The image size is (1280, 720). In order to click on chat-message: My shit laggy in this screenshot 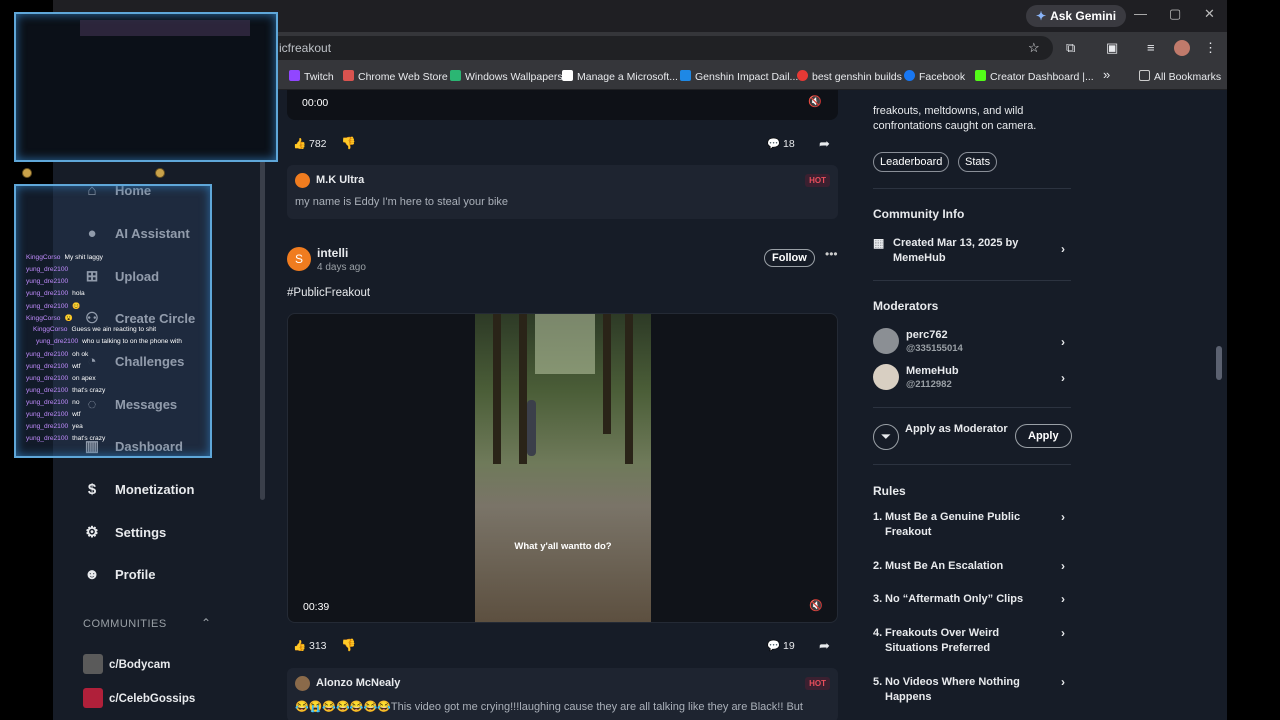, I will do `click(83, 257)`.